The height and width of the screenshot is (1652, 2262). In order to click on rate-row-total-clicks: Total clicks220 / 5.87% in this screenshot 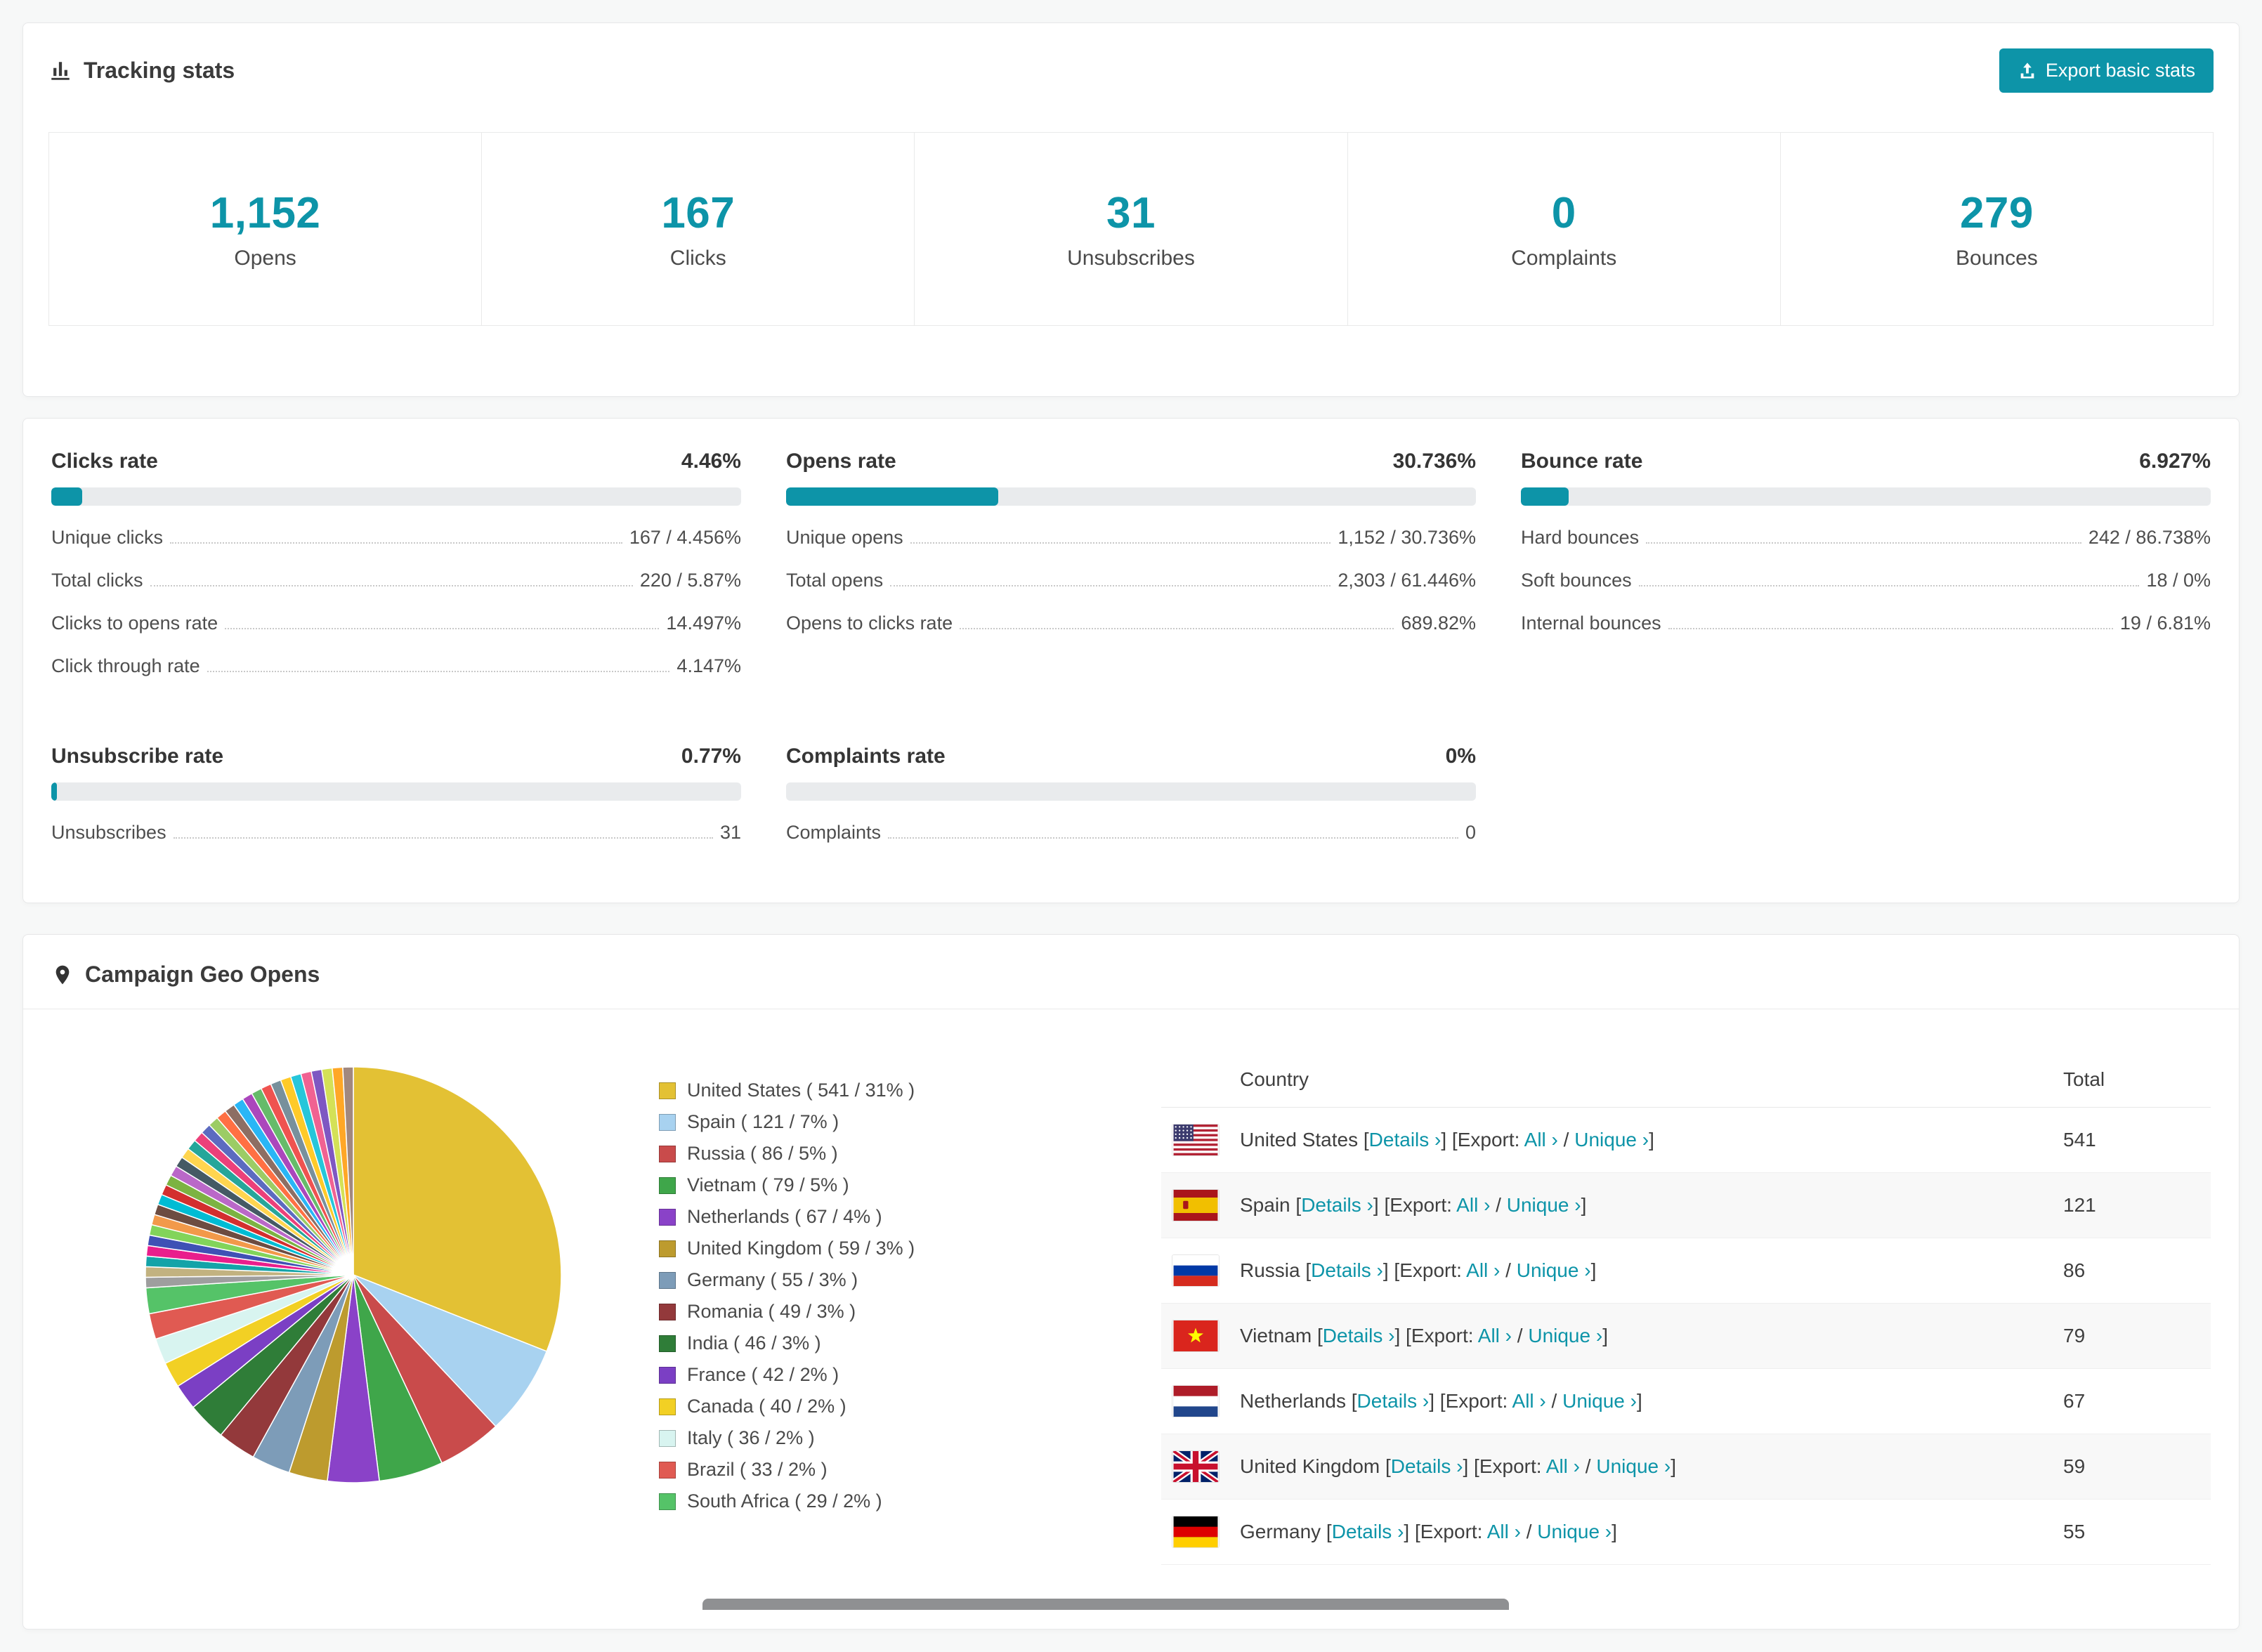, I will do `click(396, 580)`.